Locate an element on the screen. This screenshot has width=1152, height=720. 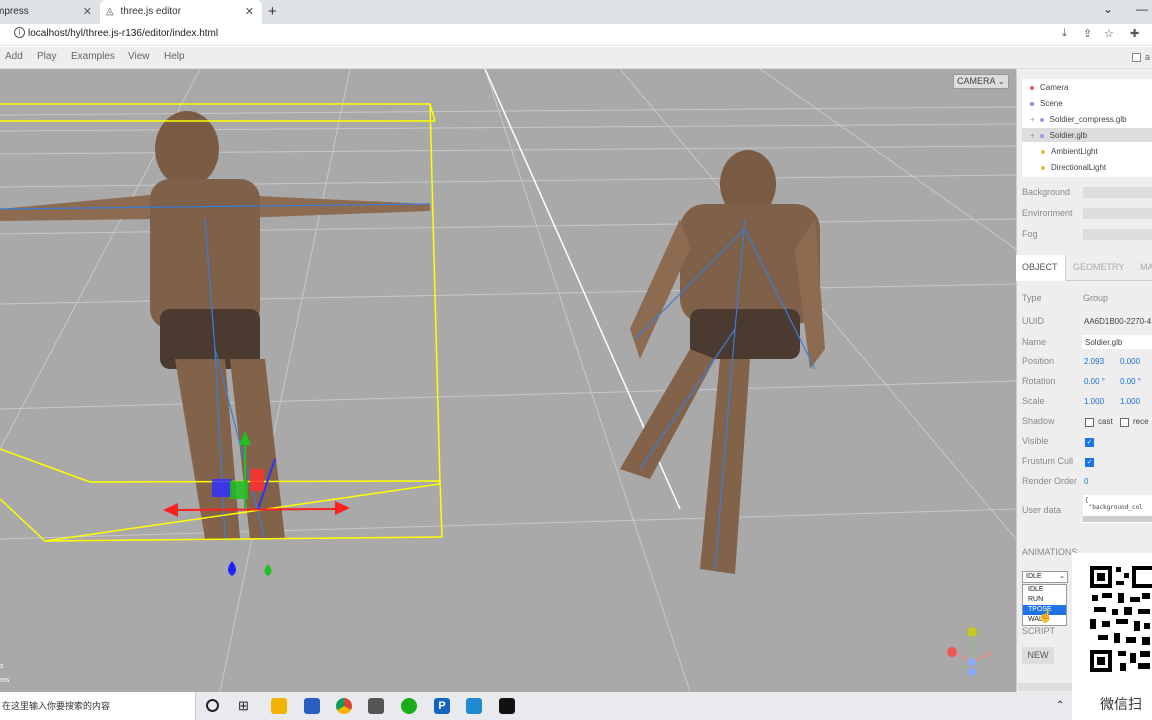
outliner-label: Camera is located at coordinates (1054, 87).